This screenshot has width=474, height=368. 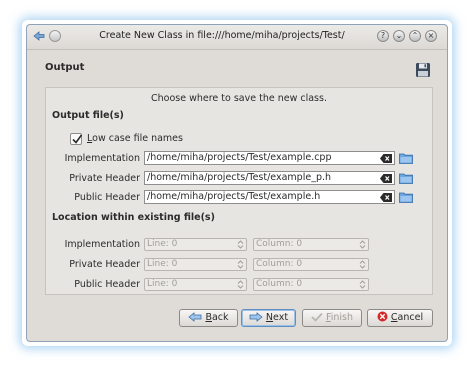 What do you see at coordinates (133, 217) in the screenshot?
I see `location-title: Location within existing file(s)` at bounding box center [133, 217].